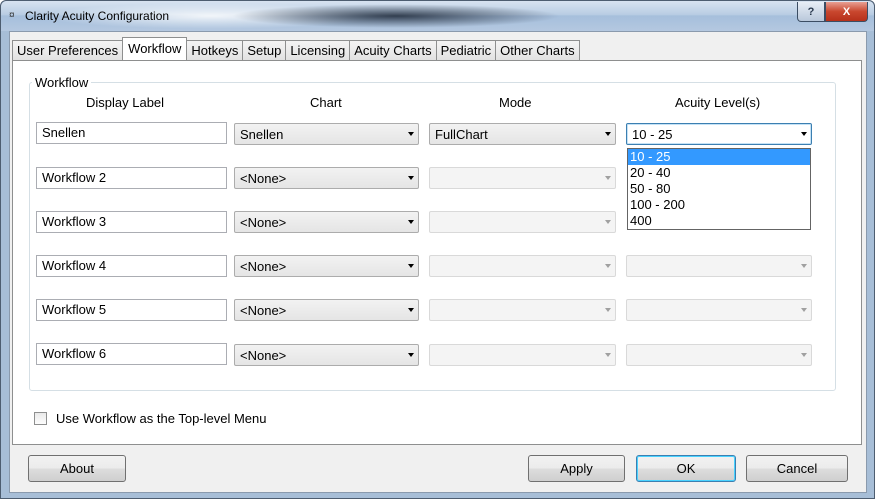 Image resolution: width=875 pixels, height=499 pixels. What do you see at coordinates (131, 222) in the screenshot?
I see `display-label-input-3: Workflow 3` at bounding box center [131, 222].